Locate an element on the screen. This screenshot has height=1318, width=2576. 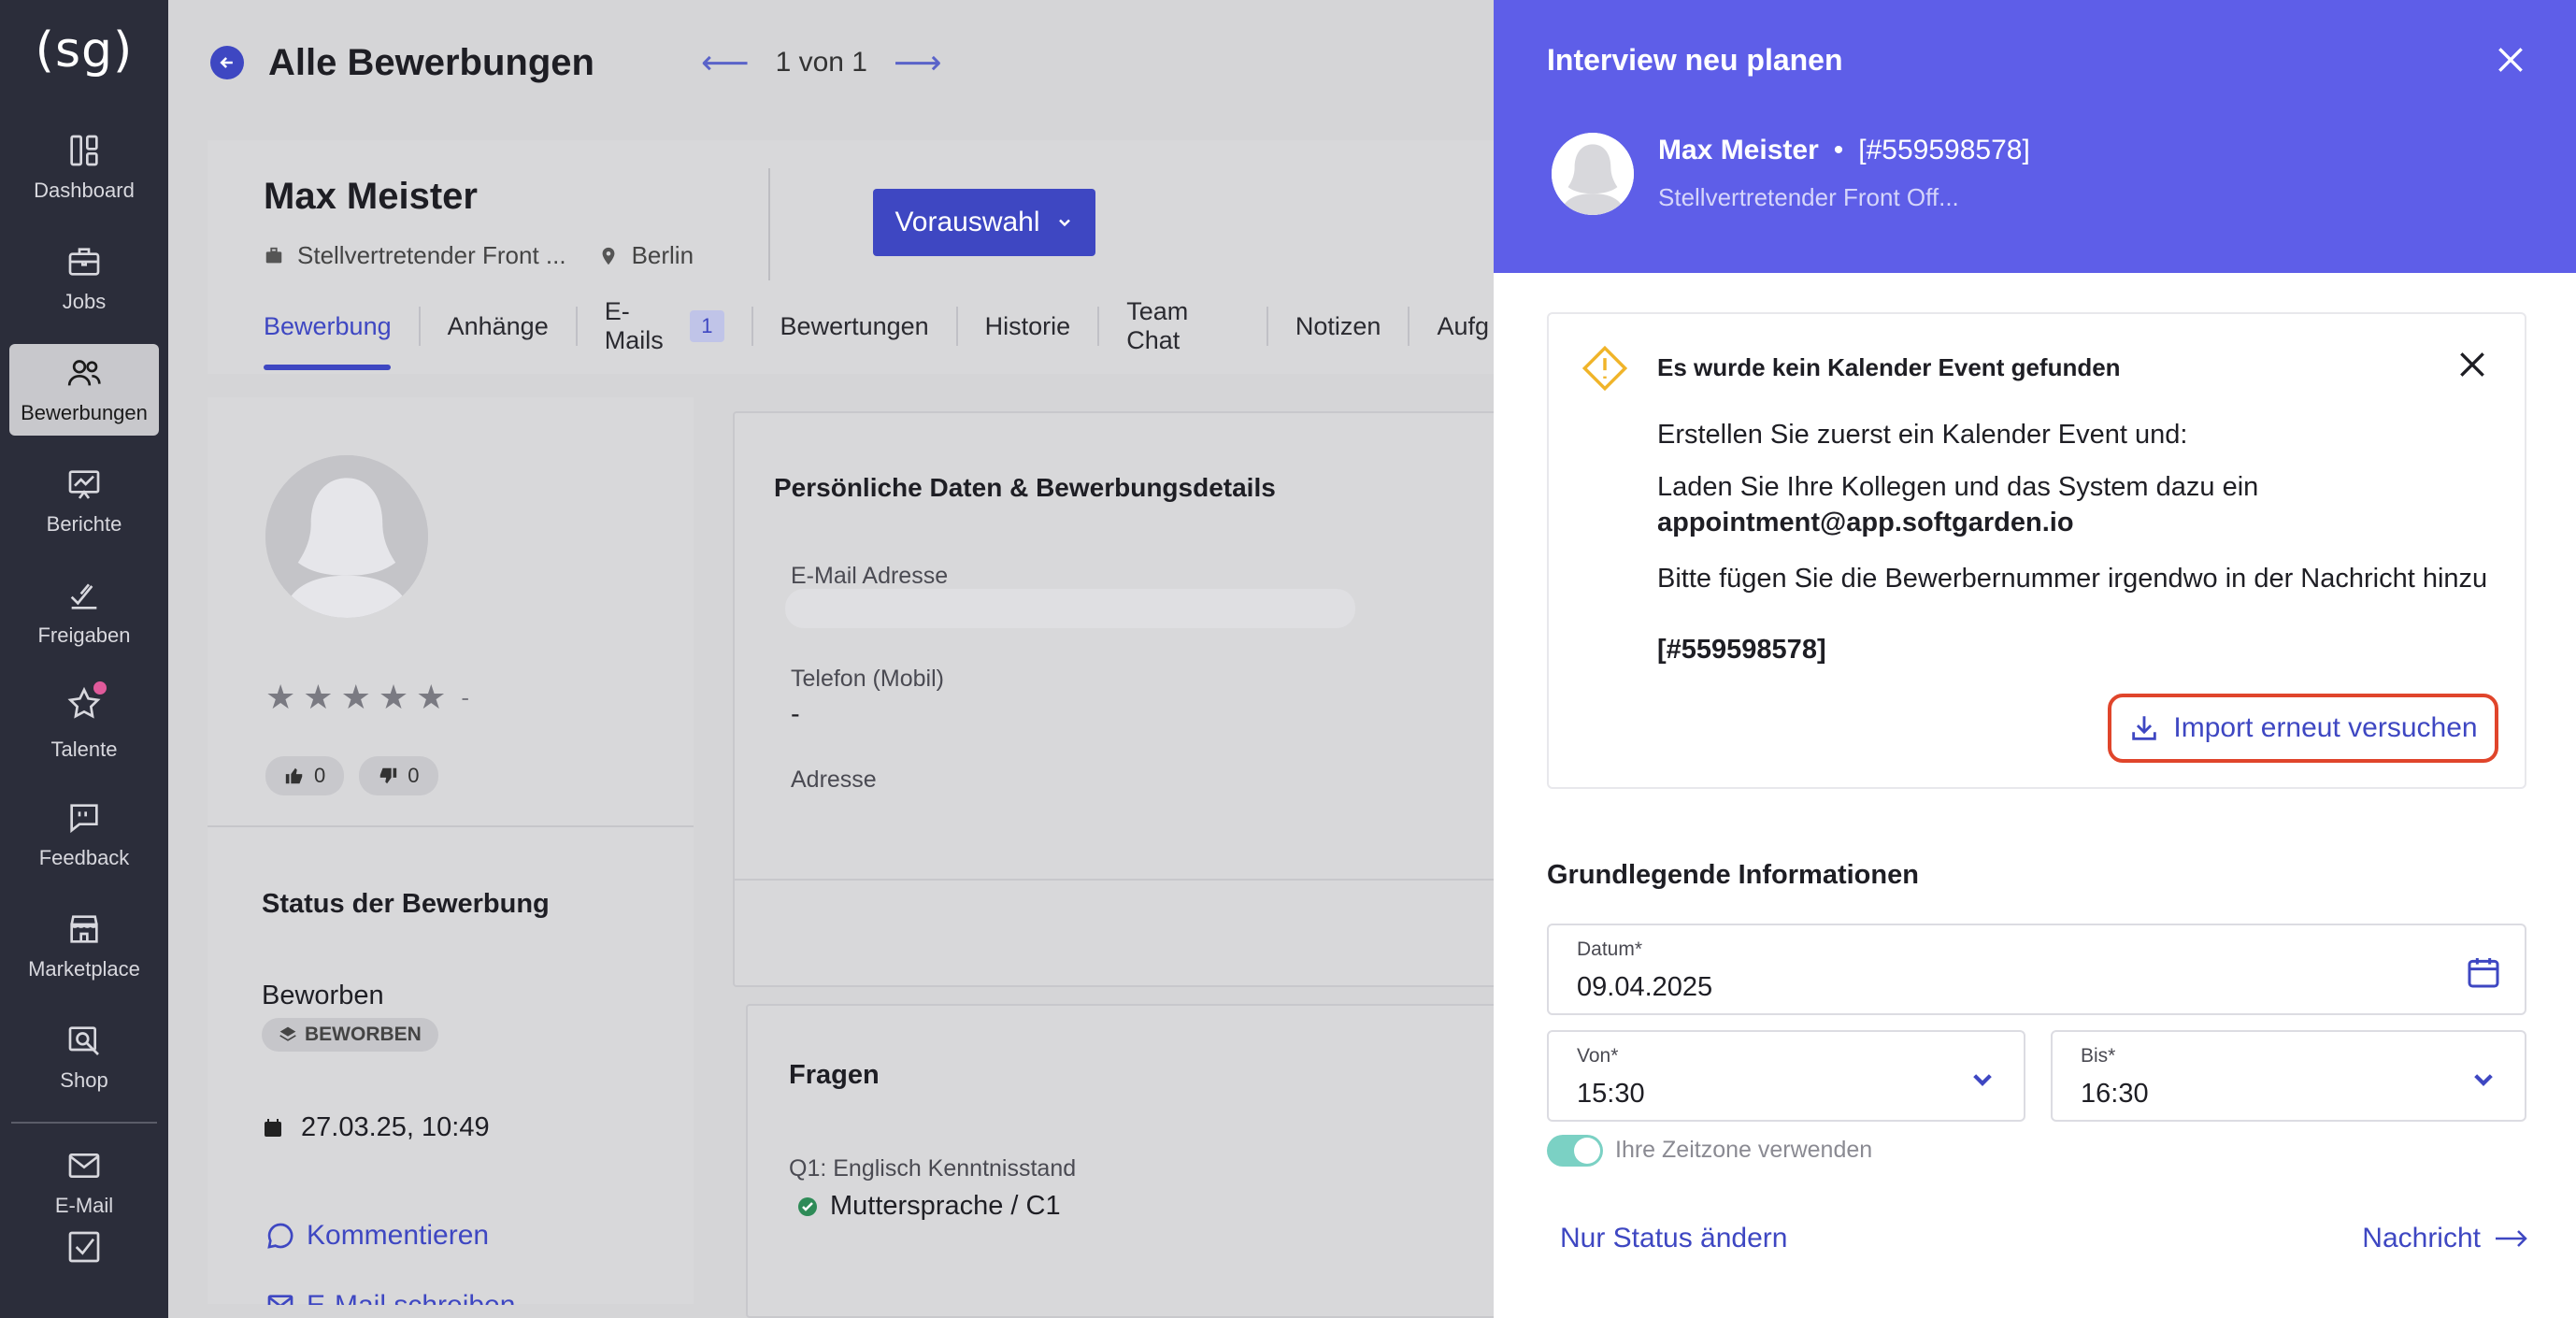
thumbs-down-count: 0 is located at coordinates (414, 775).